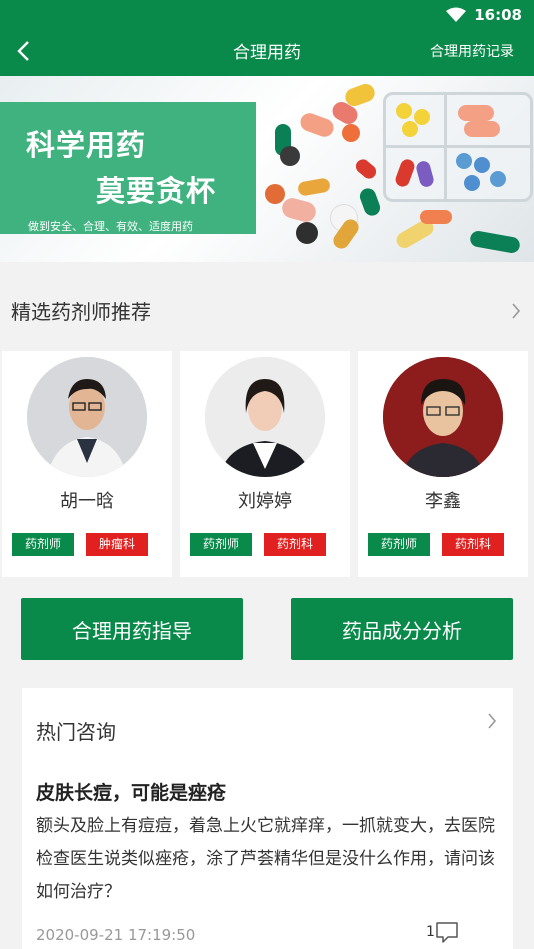 The height and width of the screenshot is (949, 534). What do you see at coordinates (447, 933) in the screenshot?
I see `comment-icon` at bounding box center [447, 933].